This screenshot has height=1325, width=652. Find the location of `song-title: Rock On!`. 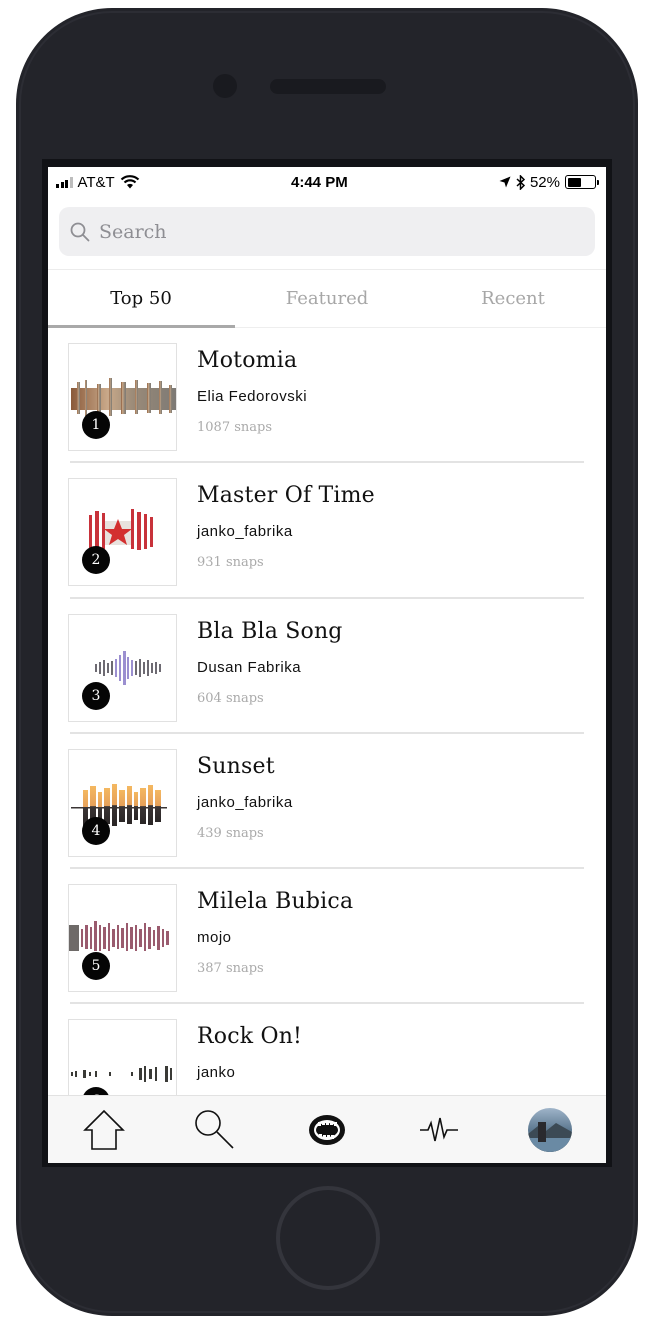

song-title: Rock On! is located at coordinates (249, 1036).